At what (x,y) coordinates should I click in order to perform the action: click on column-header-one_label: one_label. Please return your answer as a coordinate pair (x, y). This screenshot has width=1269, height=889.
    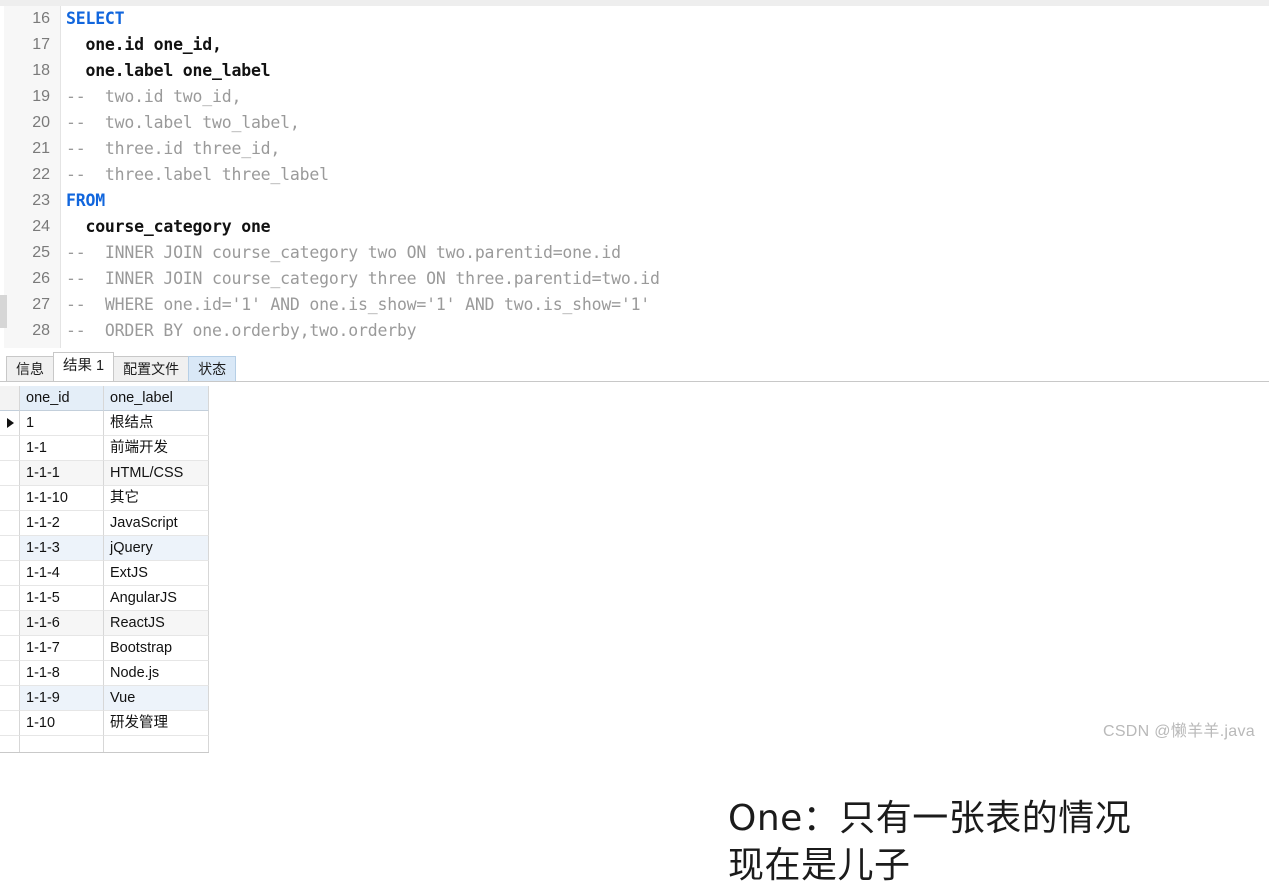
    Looking at the image, I should click on (156, 398).